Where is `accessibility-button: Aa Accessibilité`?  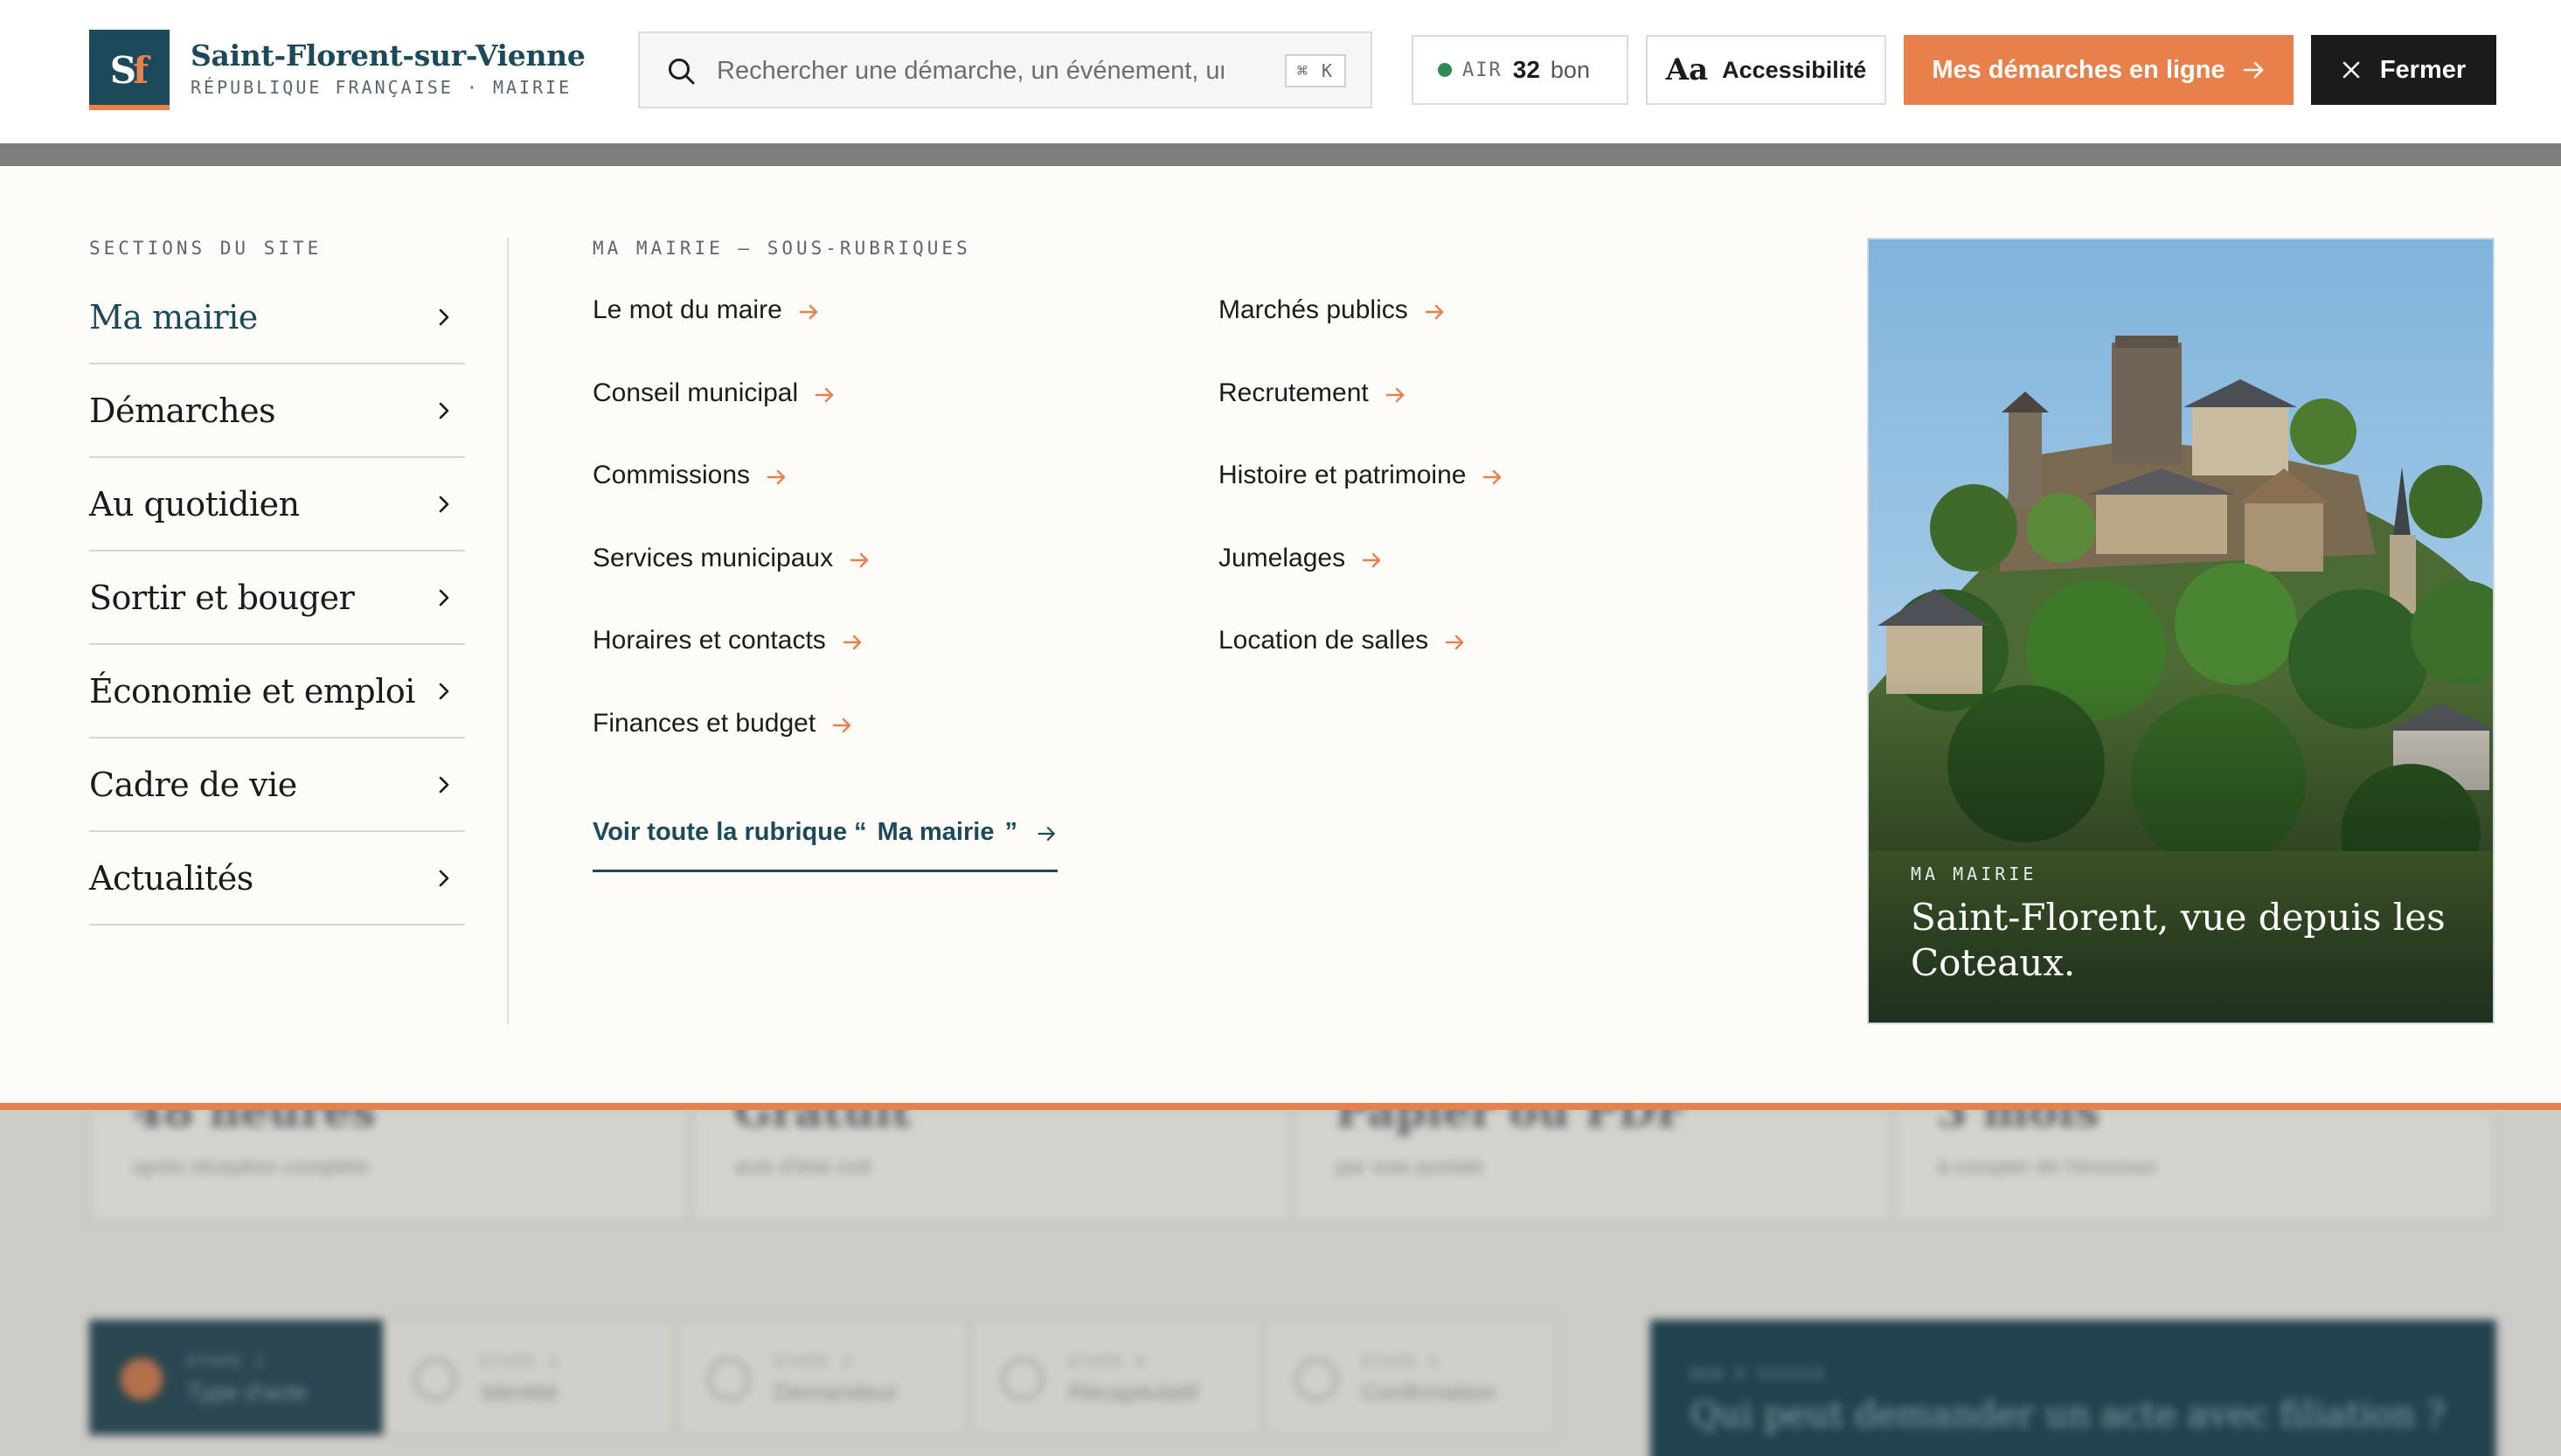
accessibility-button: Aa Accessibilité is located at coordinates (1766, 70).